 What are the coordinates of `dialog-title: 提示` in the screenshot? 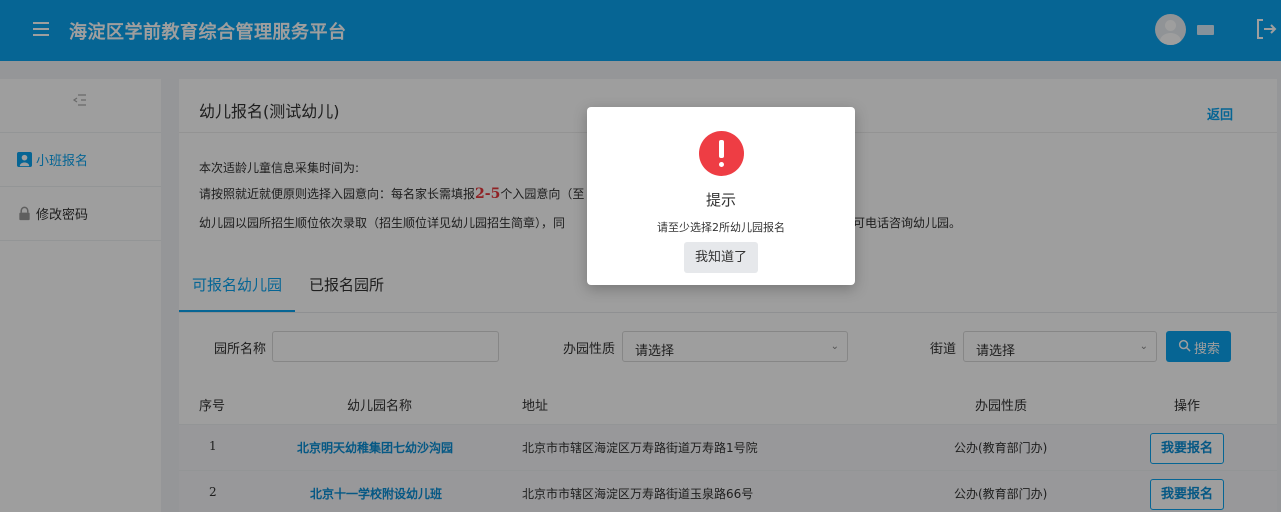 It's located at (720, 200).